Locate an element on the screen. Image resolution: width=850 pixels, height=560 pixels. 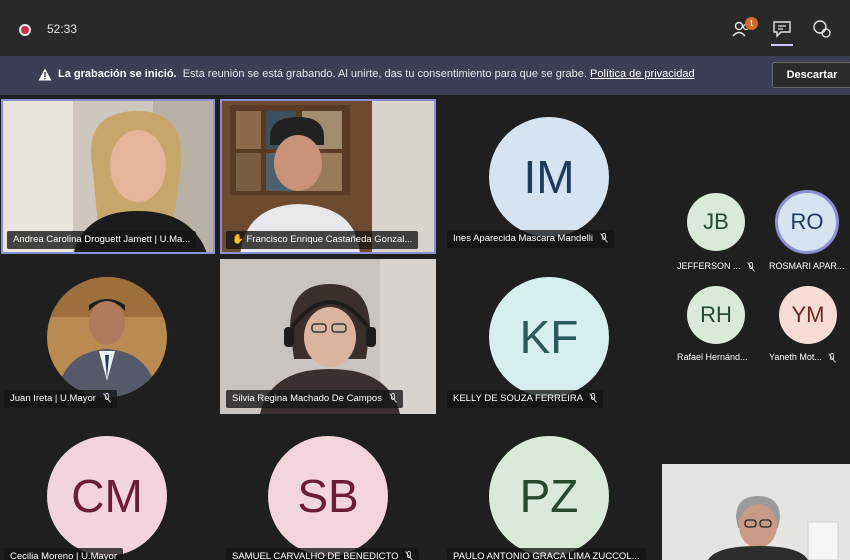
avatar-ro: RO is located at coordinates (807, 222).